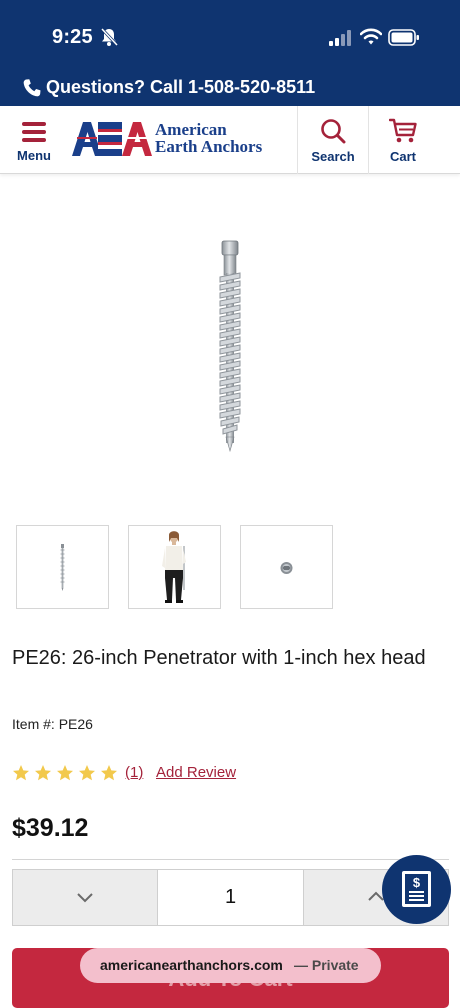 The width and height of the screenshot is (460, 1008). I want to click on logo-flag, so click(112, 139).